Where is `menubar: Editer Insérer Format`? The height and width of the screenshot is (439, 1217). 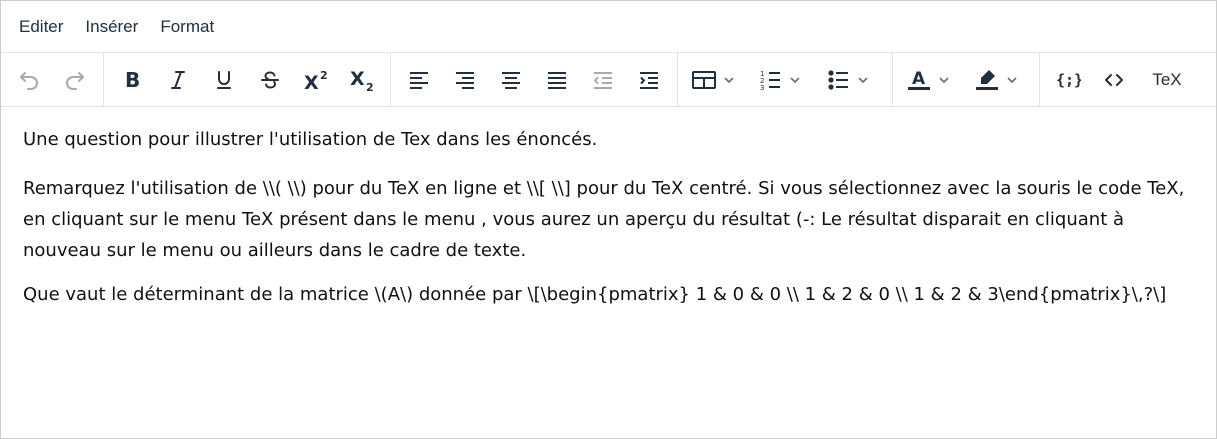
menubar: Editer Insérer Format is located at coordinates (608, 27).